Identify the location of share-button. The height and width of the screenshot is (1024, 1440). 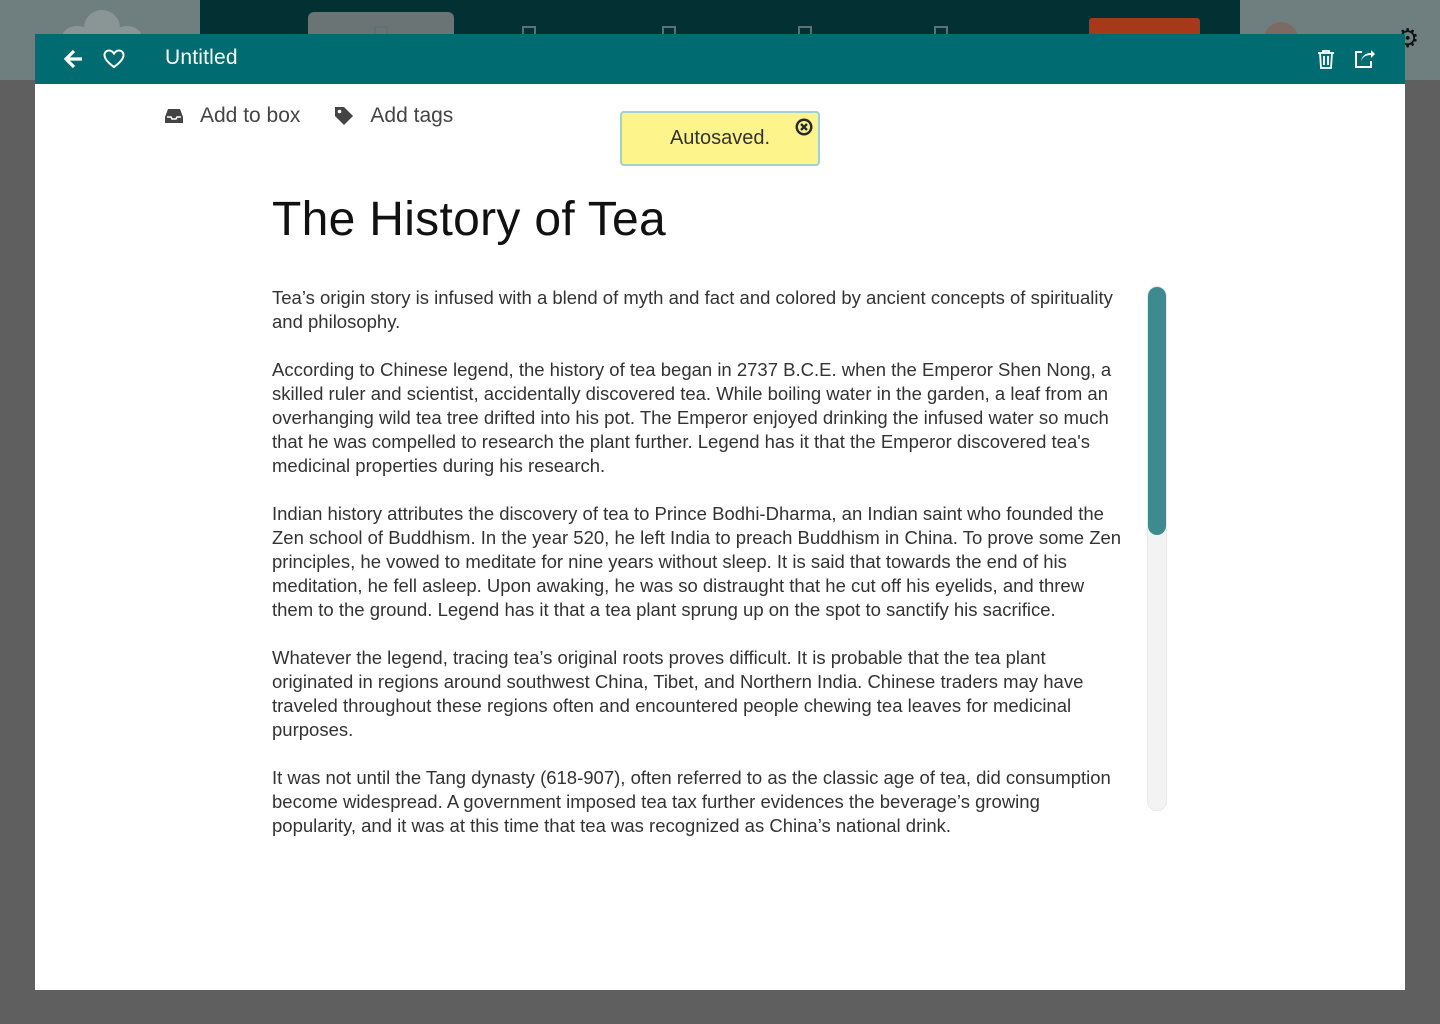
(1365, 59).